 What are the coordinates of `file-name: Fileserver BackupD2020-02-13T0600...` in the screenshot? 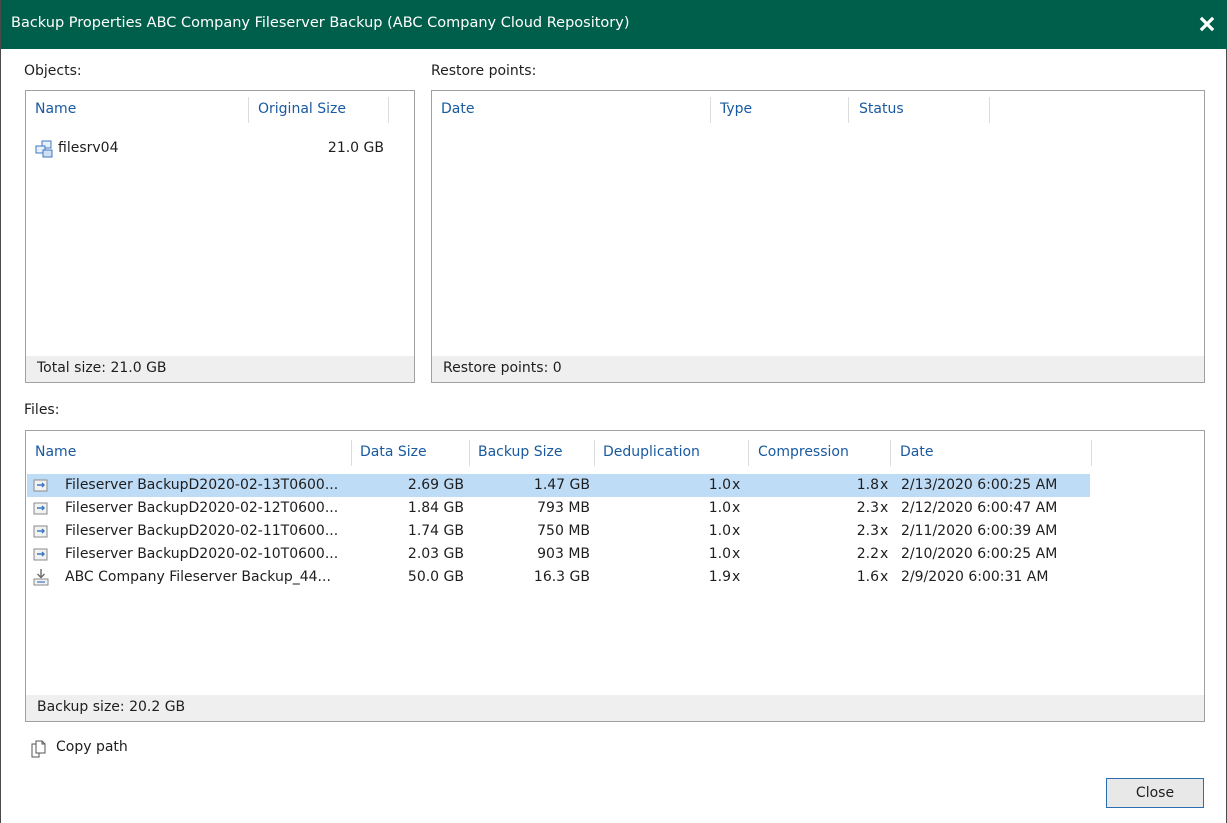 It's located at (202, 485).